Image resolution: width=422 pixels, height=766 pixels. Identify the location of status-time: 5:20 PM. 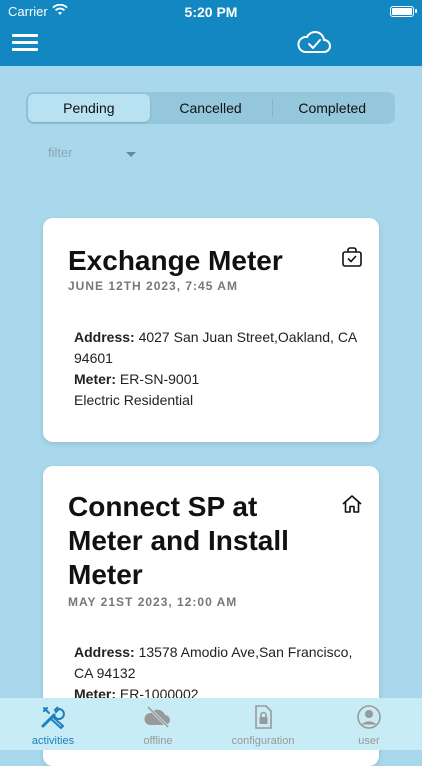
(211, 12).